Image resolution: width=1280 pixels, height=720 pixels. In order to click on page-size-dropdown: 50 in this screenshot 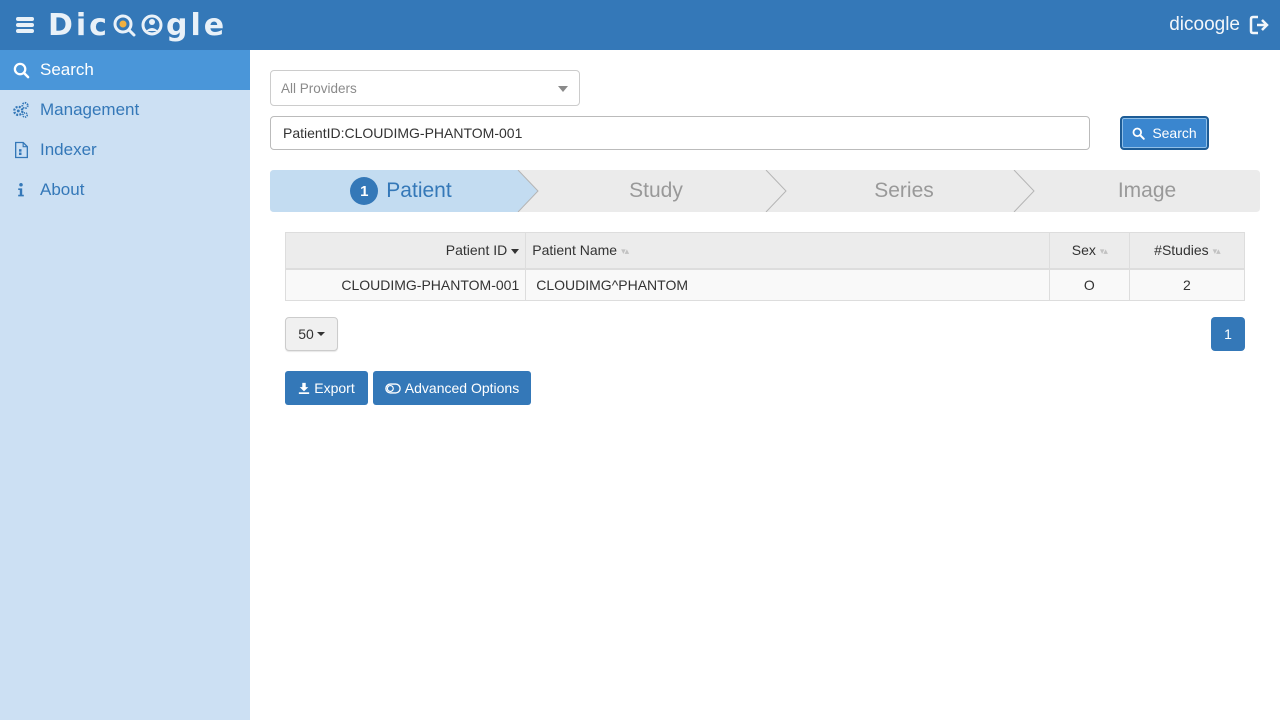, I will do `click(311, 334)`.